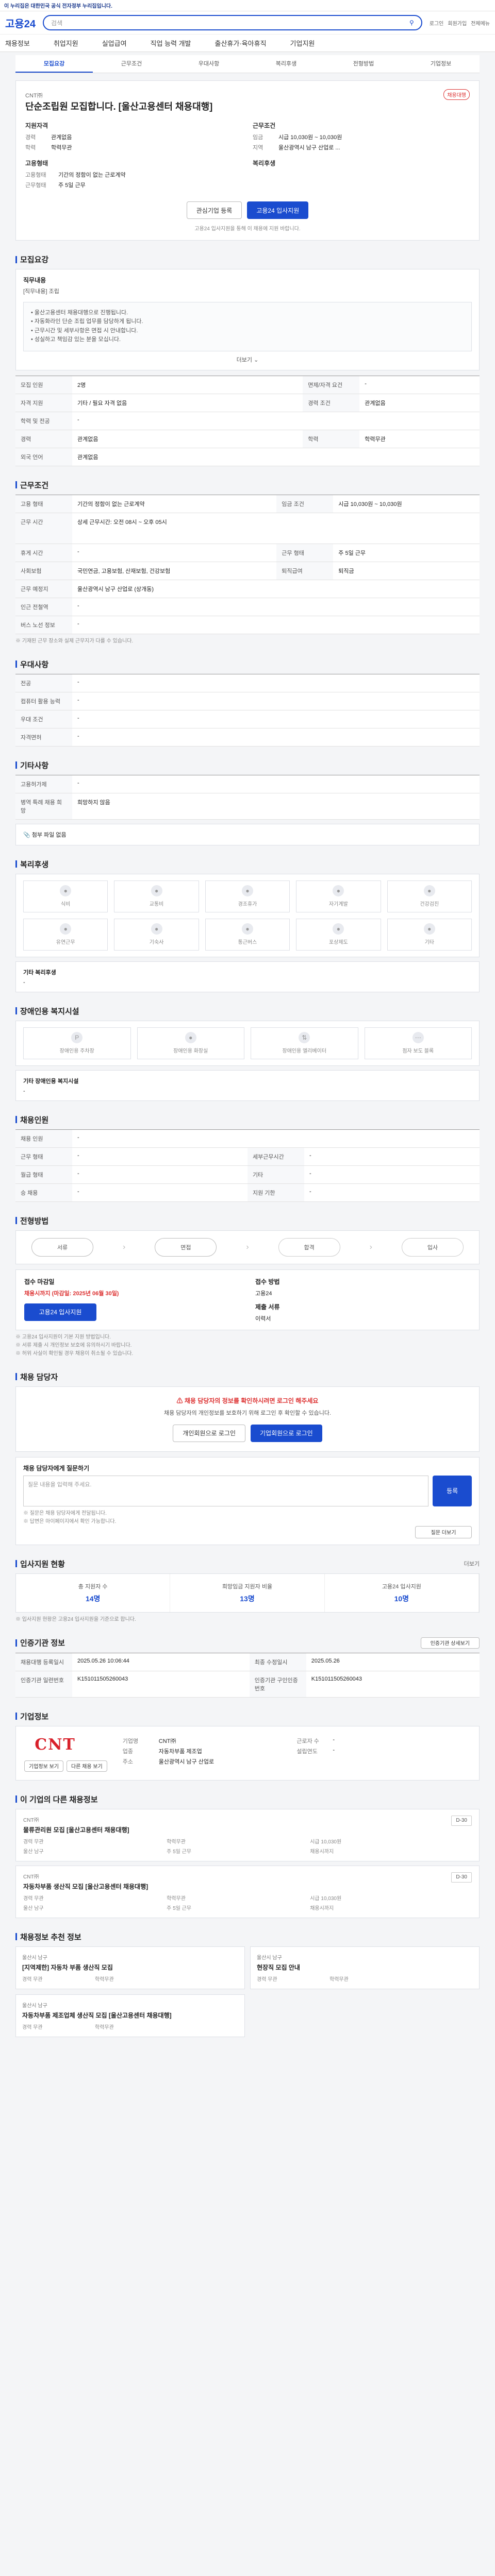  What do you see at coordinates (247, 457) in the screenshot?
I see `table-row: 외국 언어 관계없음` at bounding box center [247, 457].